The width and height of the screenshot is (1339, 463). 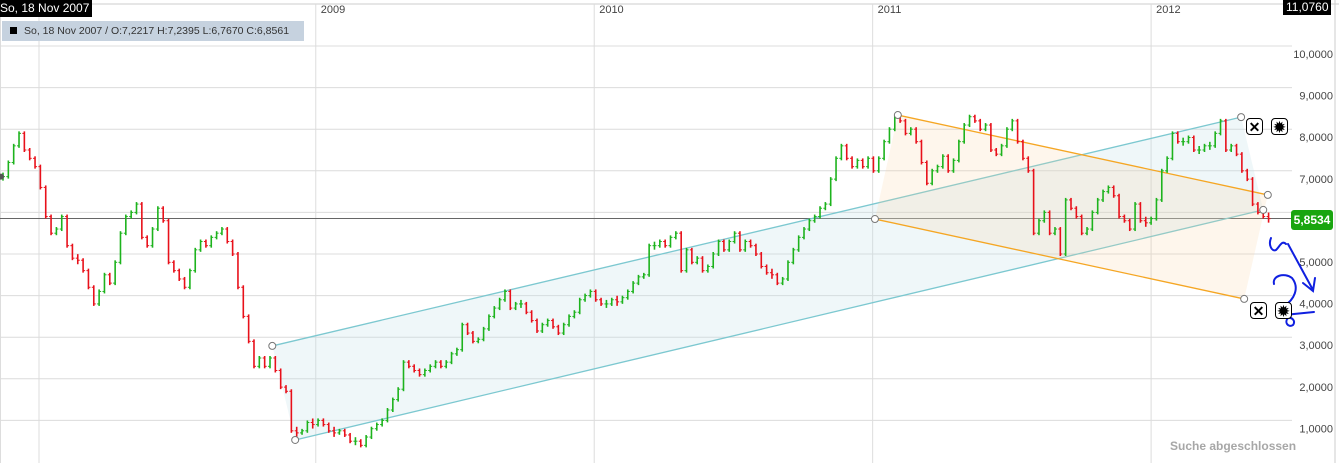 I want to click on x-tick-label: 2011, so click(x=890, y=10).